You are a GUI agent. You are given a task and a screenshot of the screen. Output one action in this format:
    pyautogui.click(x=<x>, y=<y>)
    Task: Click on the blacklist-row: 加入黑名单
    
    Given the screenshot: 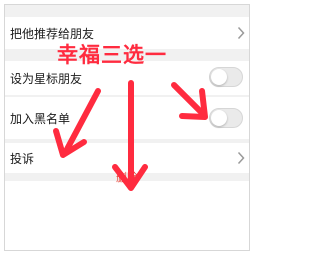 What is the action you would take?
    pyautogui.click(x=127, y=118)
    